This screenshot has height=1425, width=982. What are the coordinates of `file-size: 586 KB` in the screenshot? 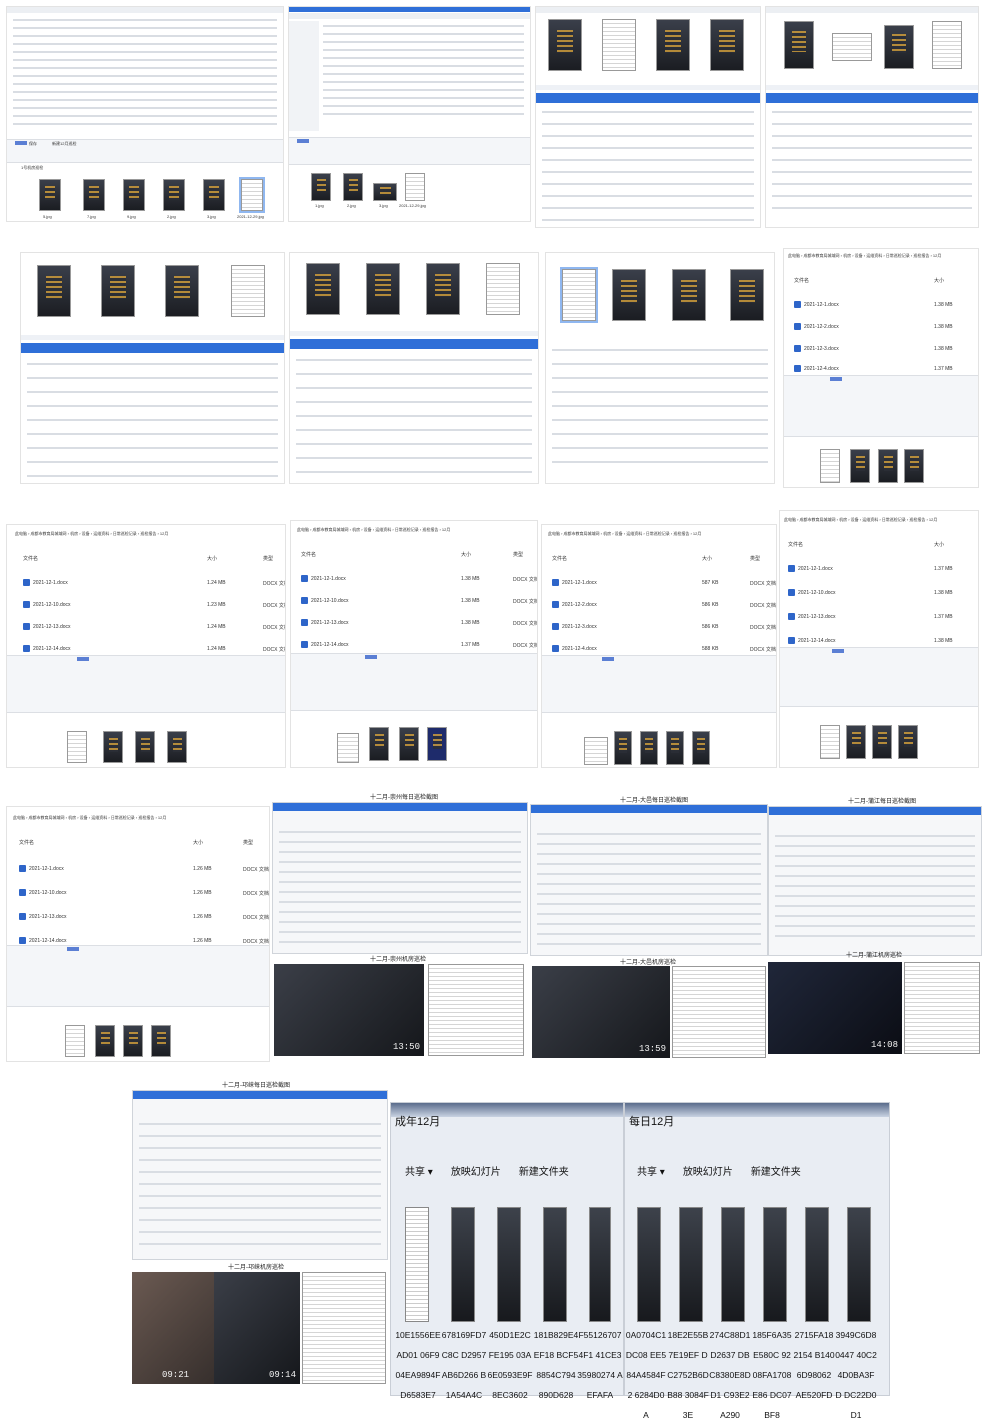 It's located at (710, 627).